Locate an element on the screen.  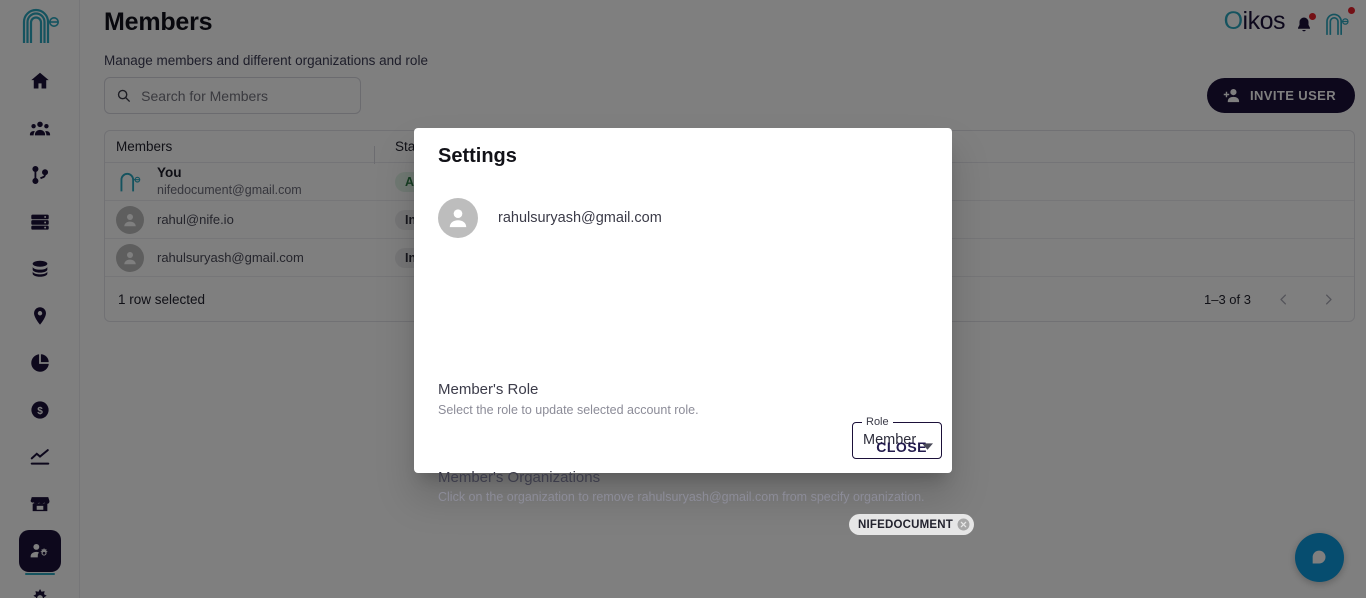
orgs-section-heading: Member's Organizations is located at coordinates (519, 477).